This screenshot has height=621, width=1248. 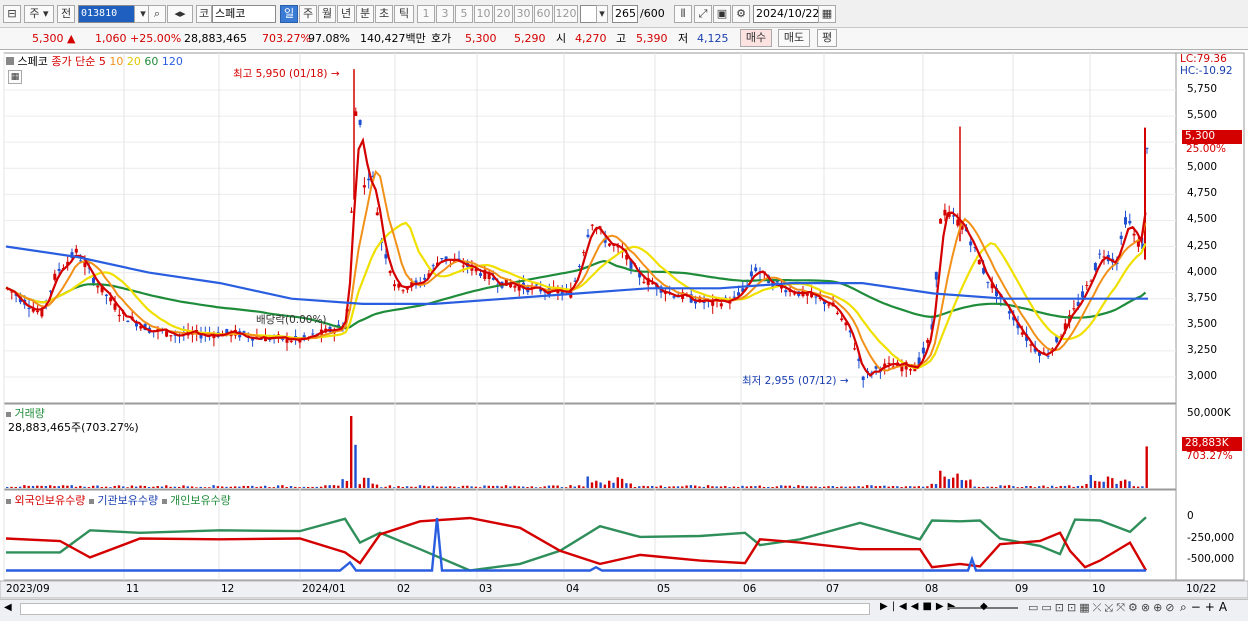 What do you see at coordinates (786, 14) in the screenshot?
I see `date-input: 2024/10/22` at bounding box center [786, 14].